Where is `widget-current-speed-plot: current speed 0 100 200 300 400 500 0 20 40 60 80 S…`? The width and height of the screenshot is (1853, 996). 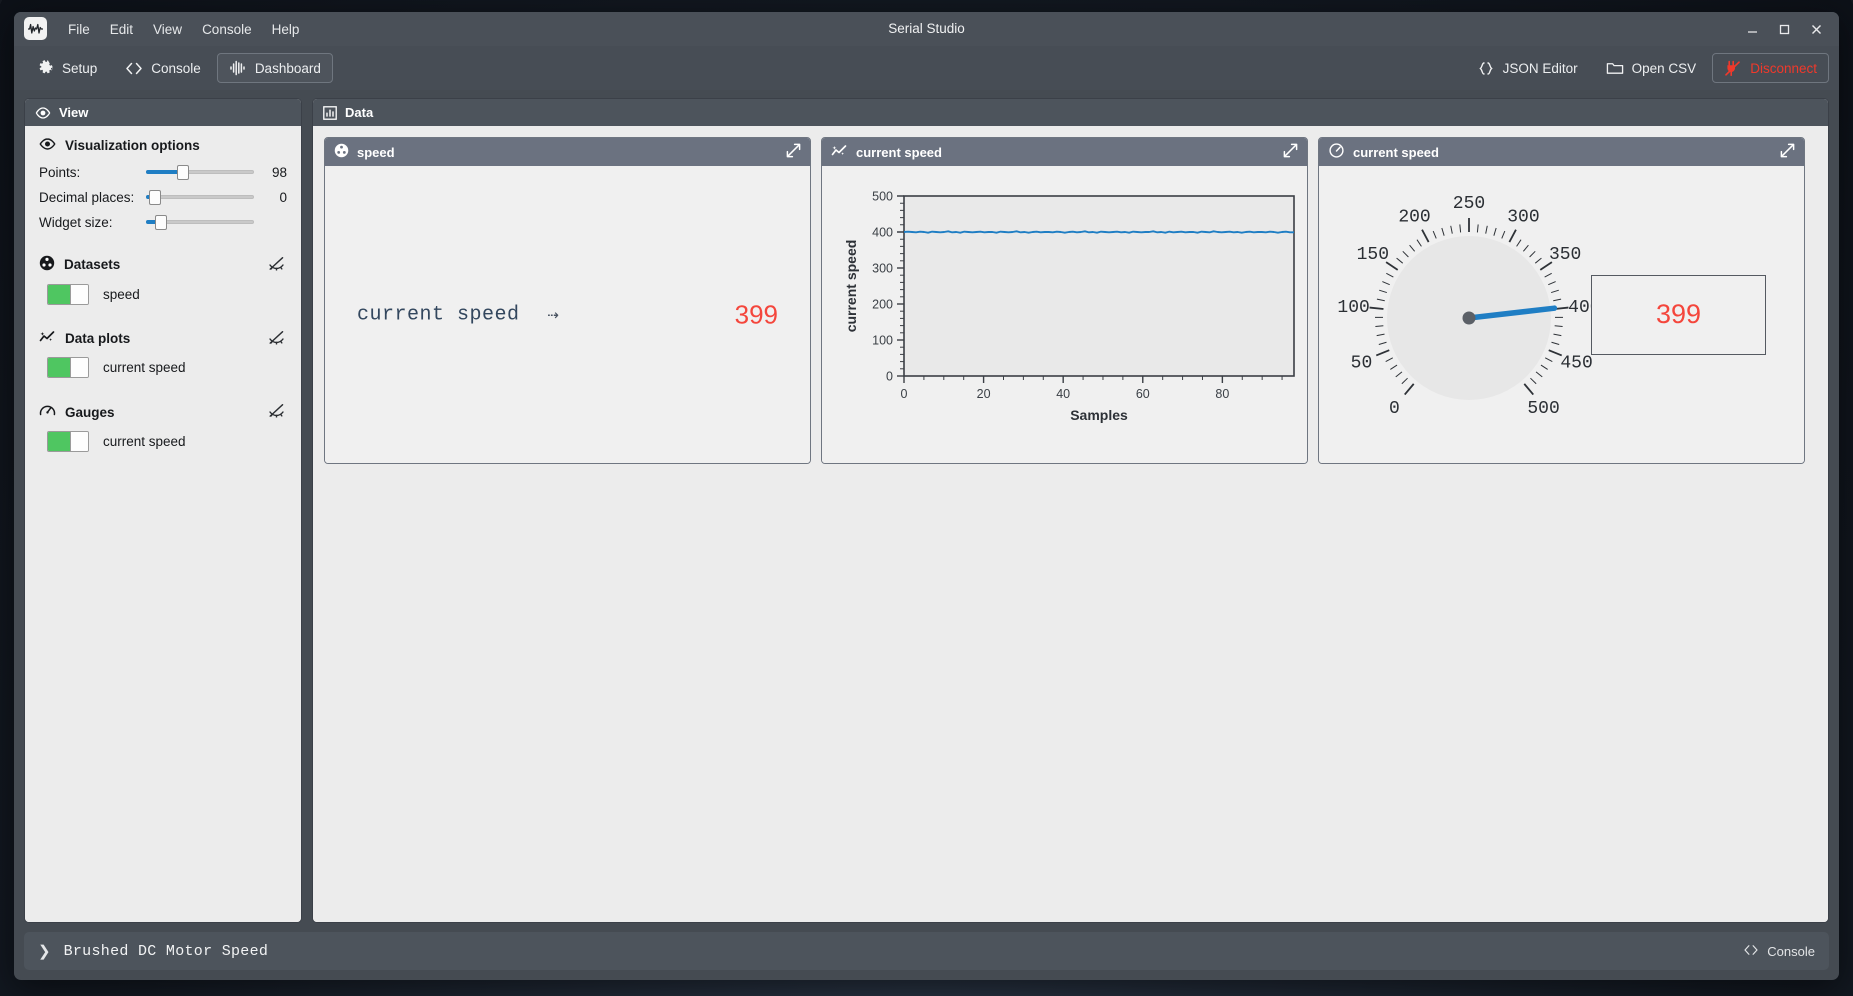
widget-current-speed-plot: current speed 0 100 200 300 400 500 0 20 40 60 80 S… is located at coordinates (1064, 300).